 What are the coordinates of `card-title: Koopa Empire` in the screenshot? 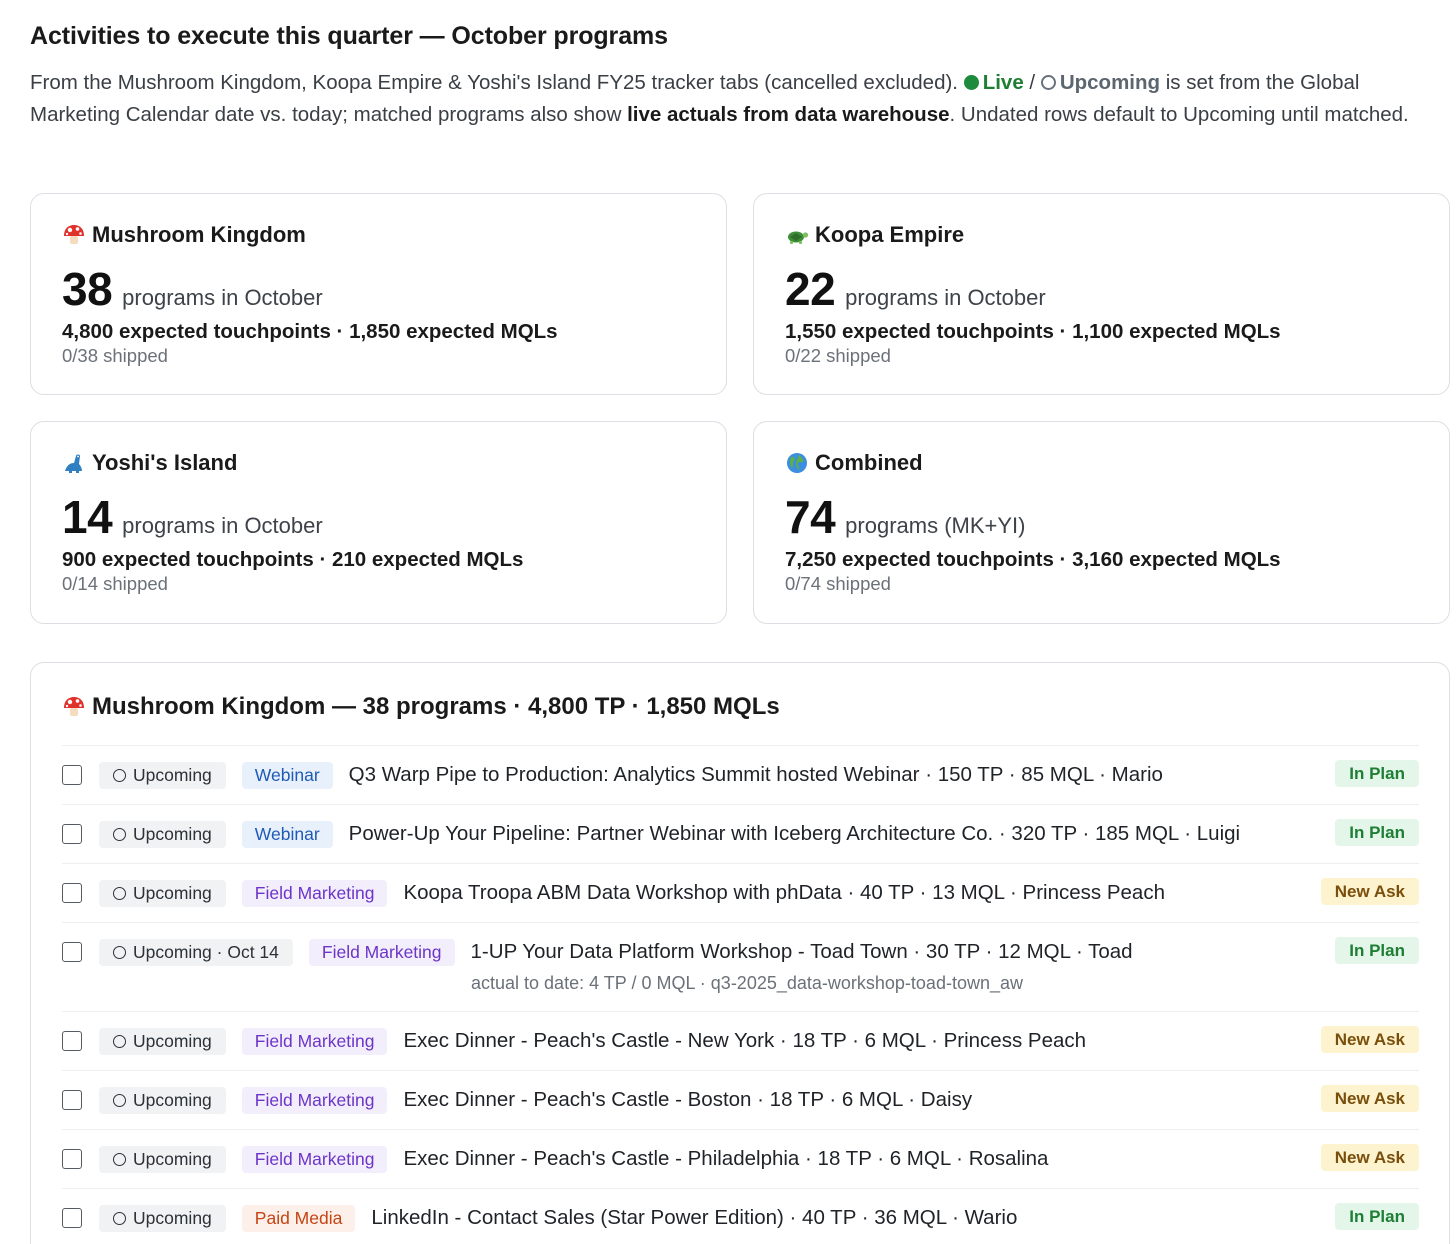 It's located at (890, 234).